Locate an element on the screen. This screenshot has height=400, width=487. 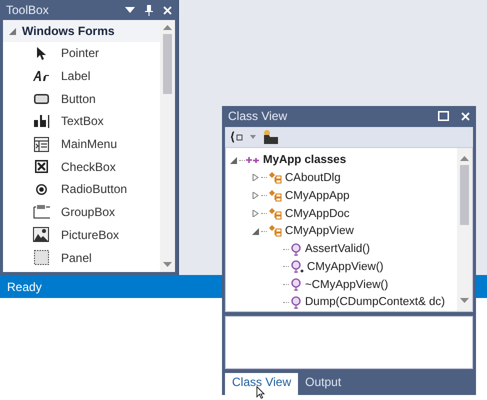
toolbox-item: CheckBox is located at coordinates (81, 166).